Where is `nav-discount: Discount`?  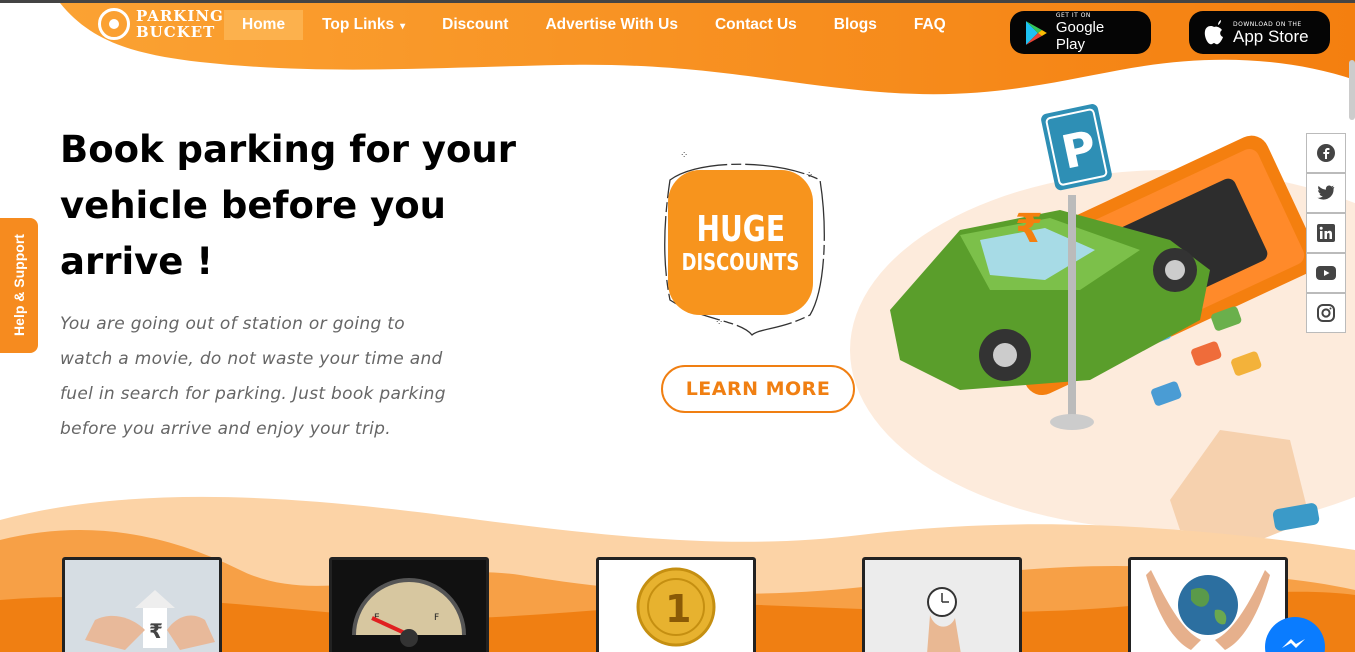
nav-discount: Discount is located at coordinates (475, 25).